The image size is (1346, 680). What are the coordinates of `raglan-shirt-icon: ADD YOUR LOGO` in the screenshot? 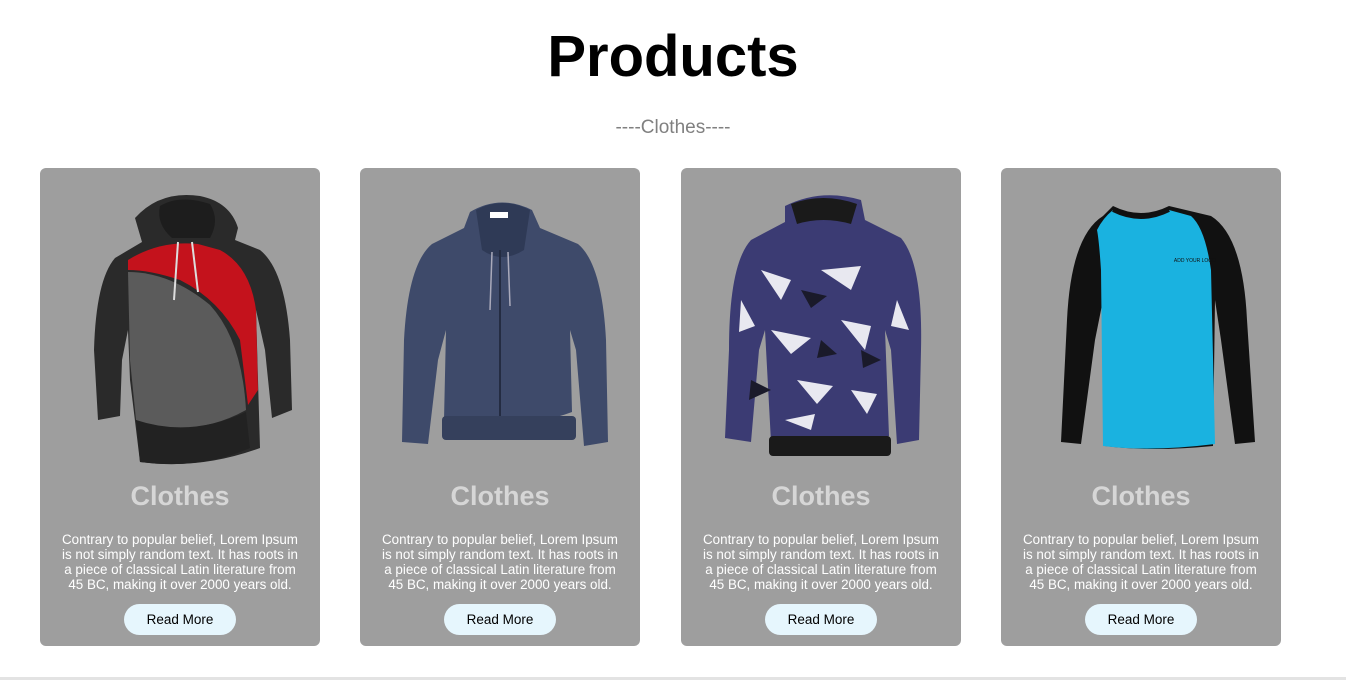 It's located at (1141, 325).